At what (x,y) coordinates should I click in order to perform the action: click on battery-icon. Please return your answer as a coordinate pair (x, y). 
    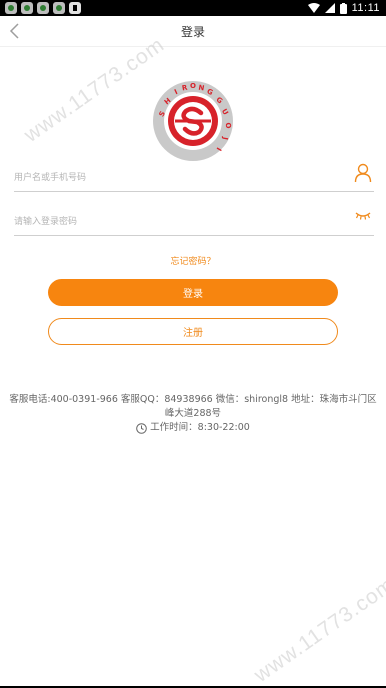
    Looking at the image, I should click on (343, 8).